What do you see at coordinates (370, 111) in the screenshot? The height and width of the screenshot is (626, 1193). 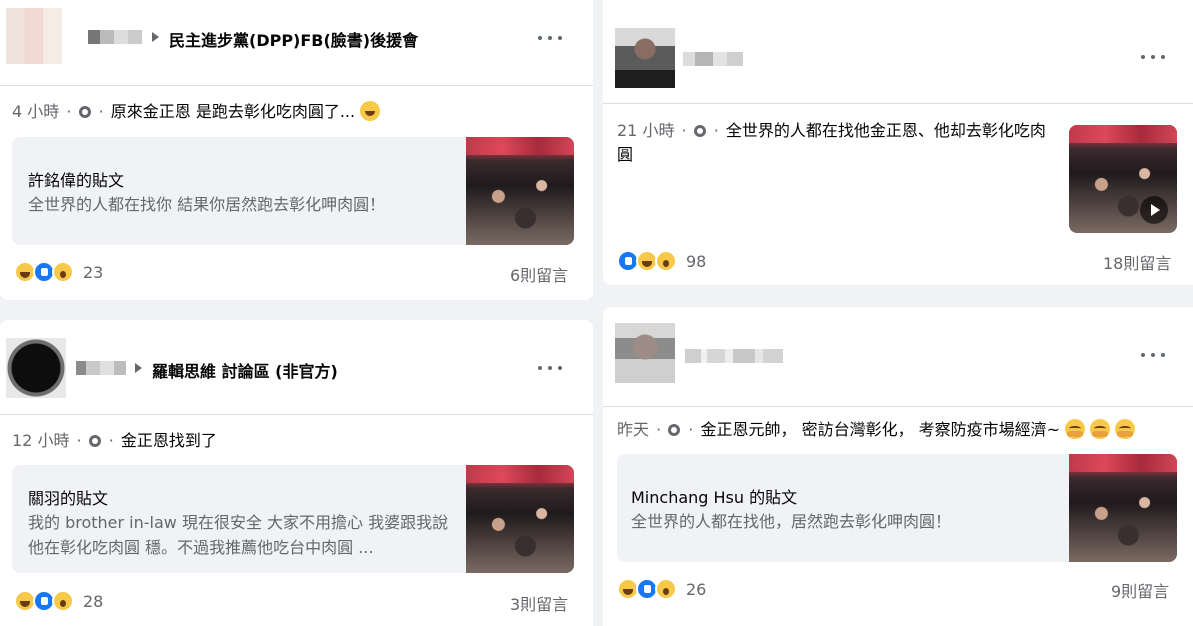 I see `grinning-sweat-emoji-icon` at bounding box center [370, 111].